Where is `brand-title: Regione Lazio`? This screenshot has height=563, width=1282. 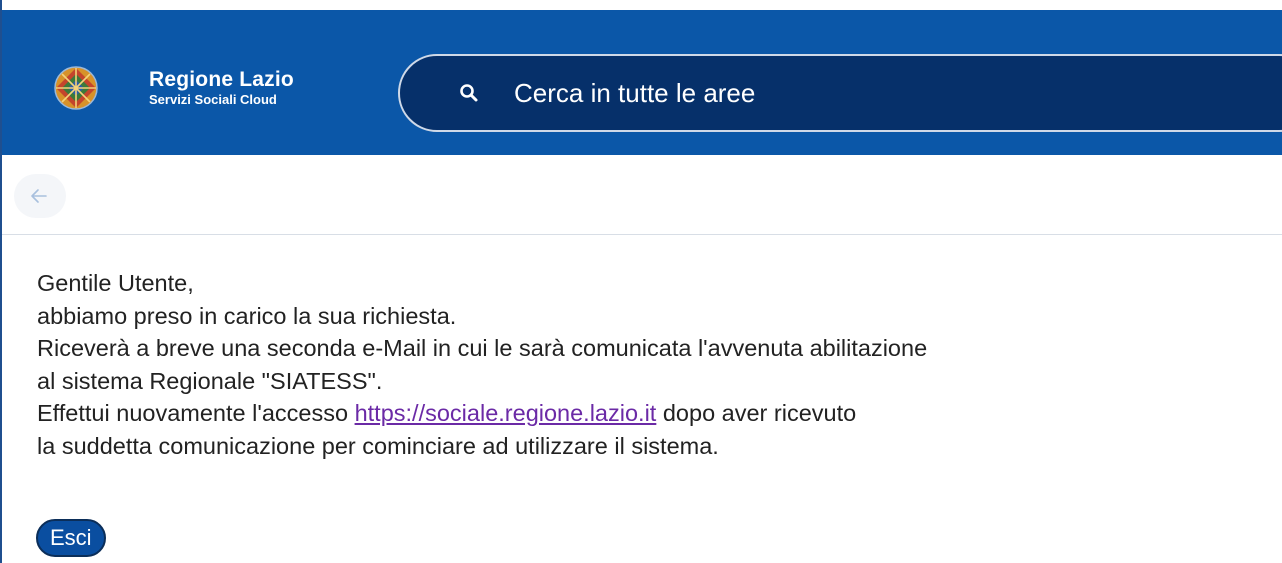
brand-title: Regione Lazio is located at coordinates (221, 79).